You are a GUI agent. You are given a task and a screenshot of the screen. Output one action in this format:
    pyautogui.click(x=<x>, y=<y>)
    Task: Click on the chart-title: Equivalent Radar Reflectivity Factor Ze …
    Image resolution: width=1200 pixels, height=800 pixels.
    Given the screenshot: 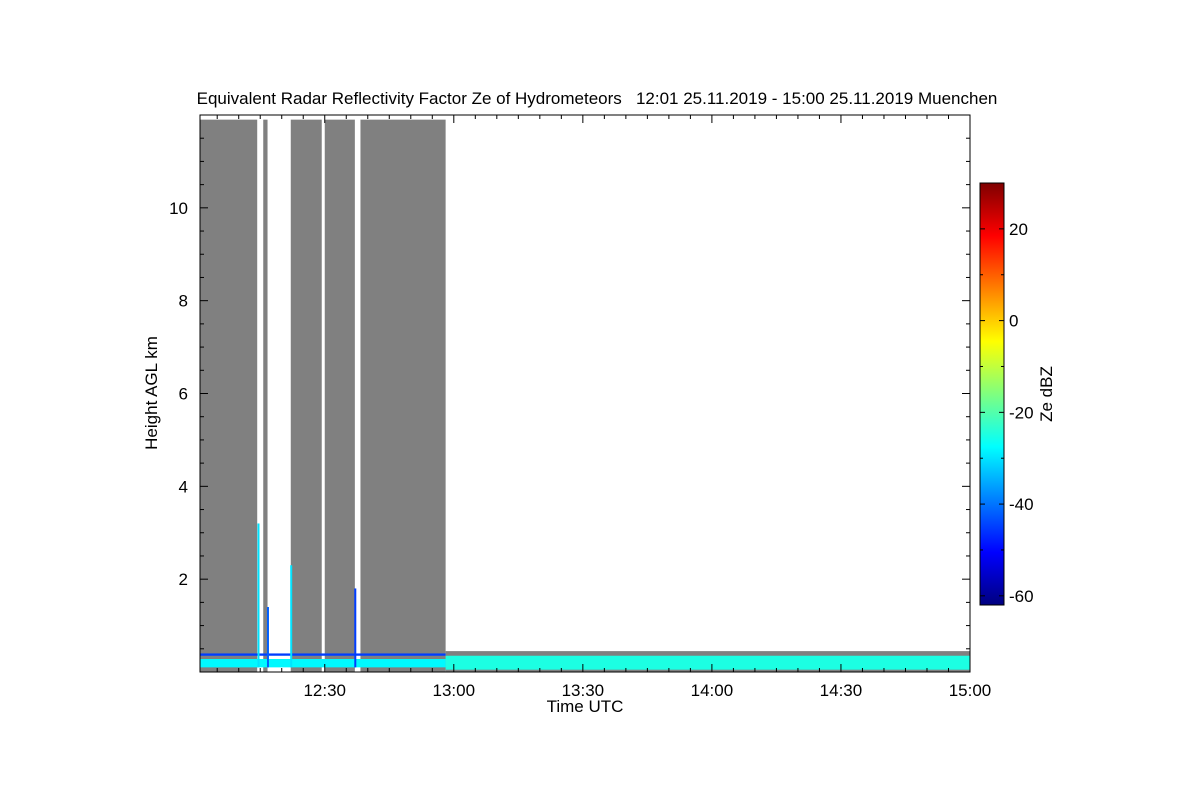 What is the action you would take?
    pyautogui.click(x=597, y=98)
    